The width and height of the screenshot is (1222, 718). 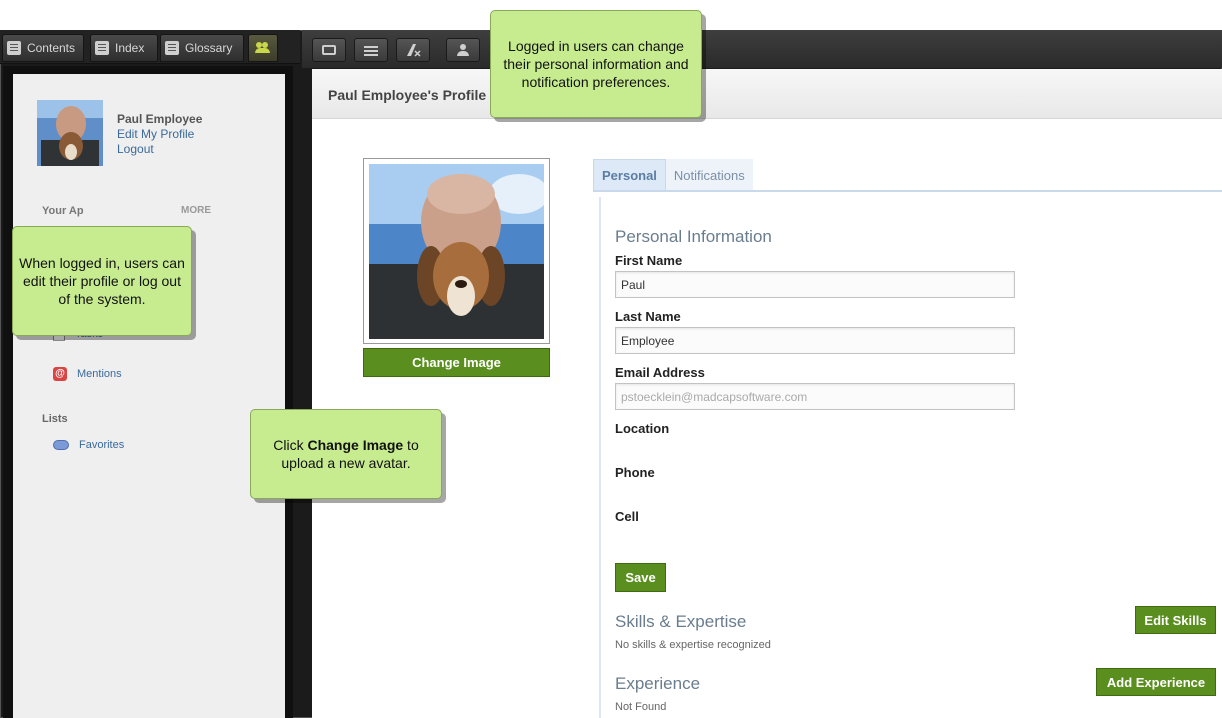 What do you see at coordinates (660, 372) in the screenshot?
I see `email-label: Email Address` at bounding box center [660, 372].